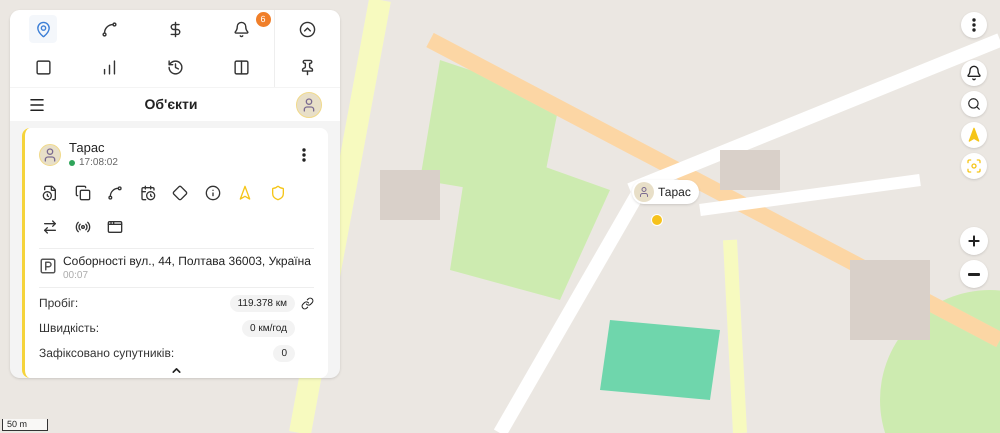  What do you see at coordinates (106, 353) in the screenshot?
I see `stat-label: Зафіксовано супутників:` at bounding box center [106, 353].